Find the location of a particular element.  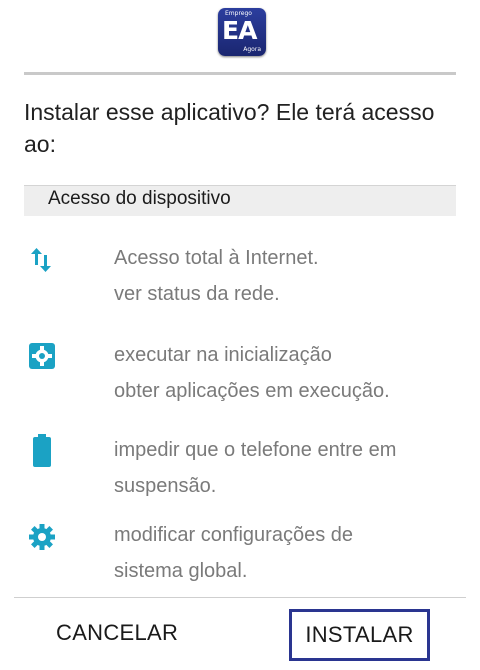

permission-line: modificar configurações de is located at coordinates (234, 535).